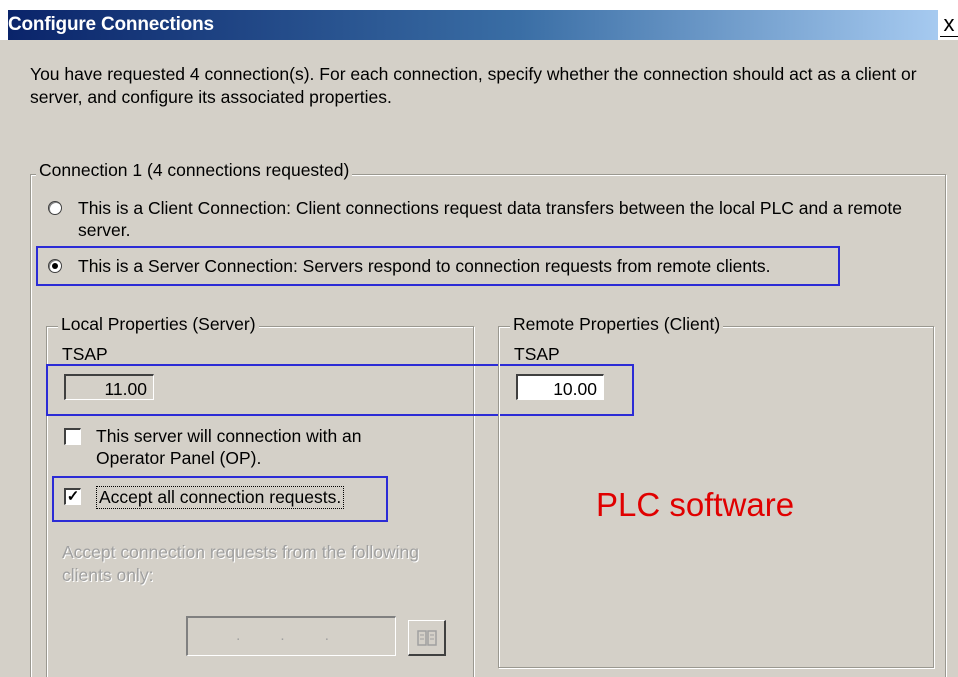  I want to click on operator-panel-label-line1: This server will connection with an, so click(229, 436).